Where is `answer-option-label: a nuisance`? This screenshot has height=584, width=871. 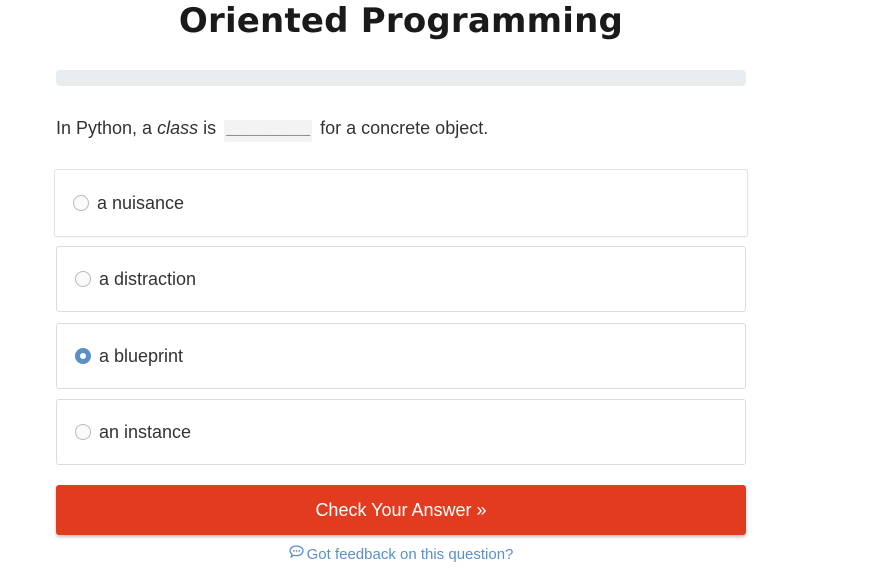 answer-option-label: a nuisance is located at coordinates (141, 202).